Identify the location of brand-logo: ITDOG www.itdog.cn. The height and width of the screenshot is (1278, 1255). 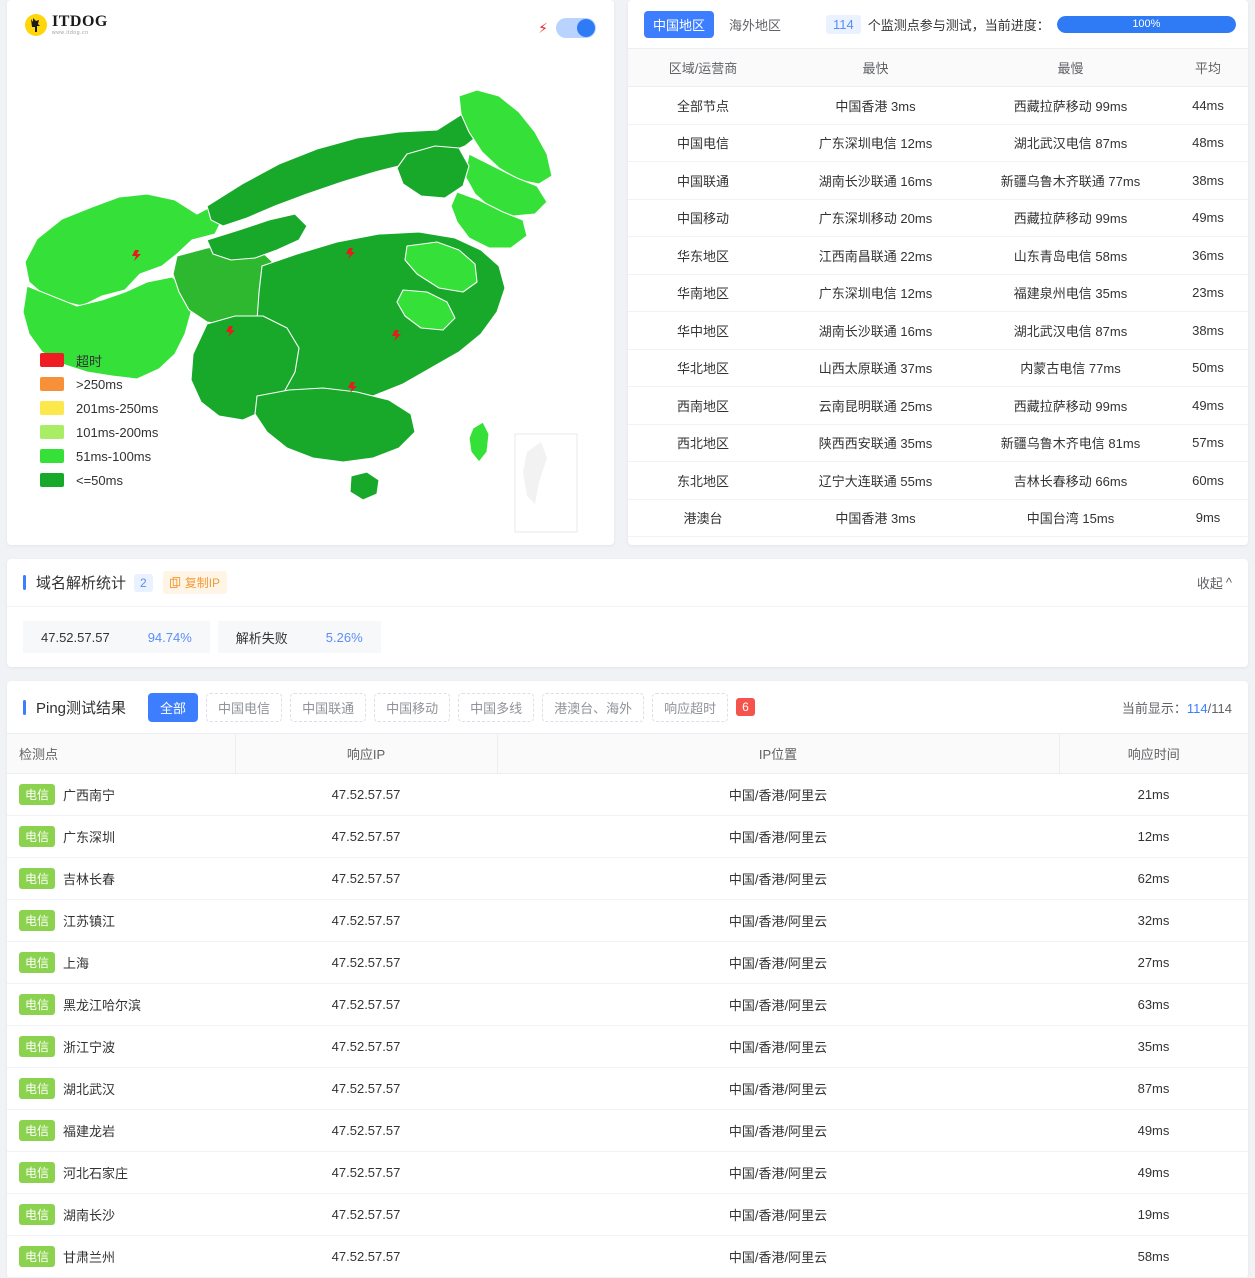
(66, 25).